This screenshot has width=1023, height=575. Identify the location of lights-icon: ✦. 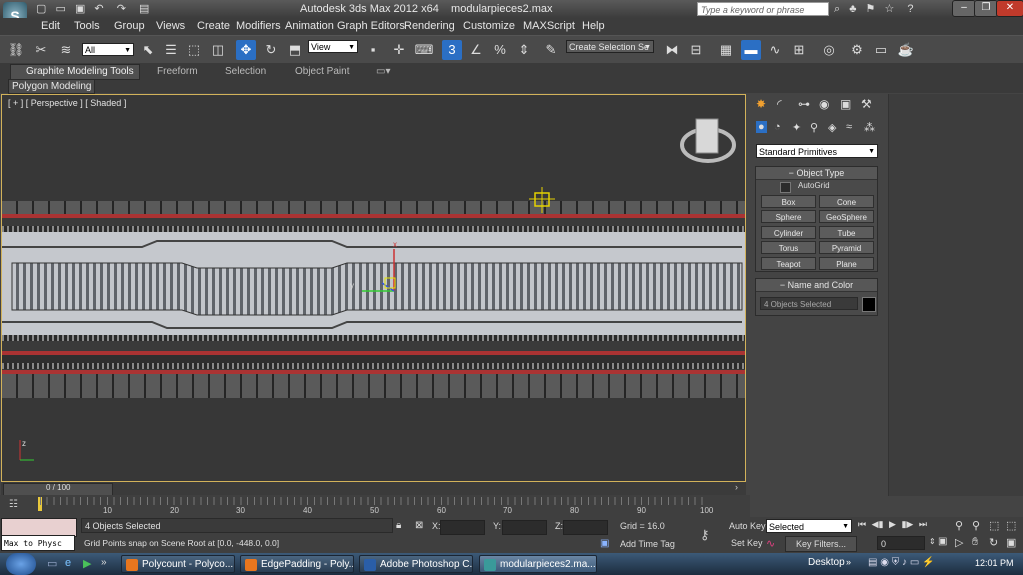
(796, 127).